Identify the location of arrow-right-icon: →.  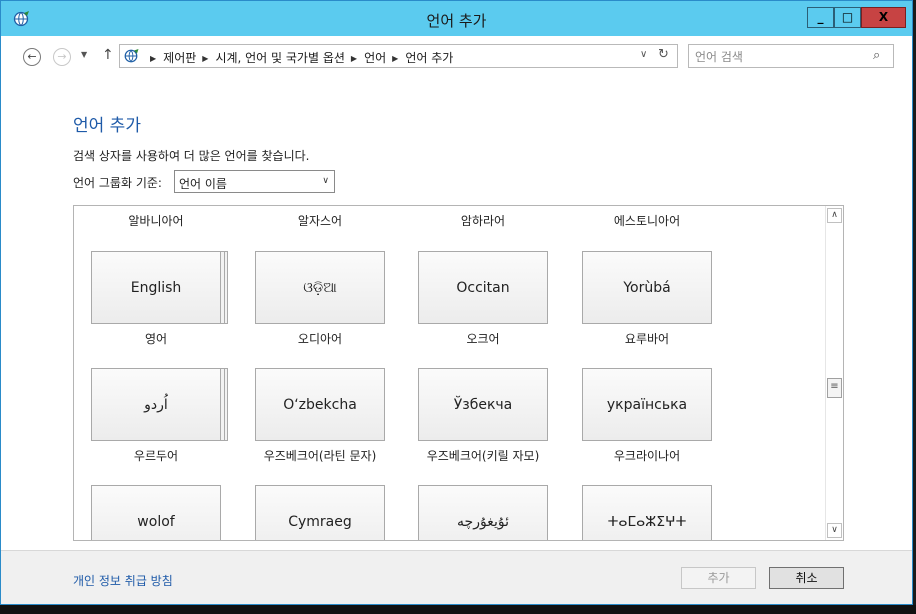
(62, 56).